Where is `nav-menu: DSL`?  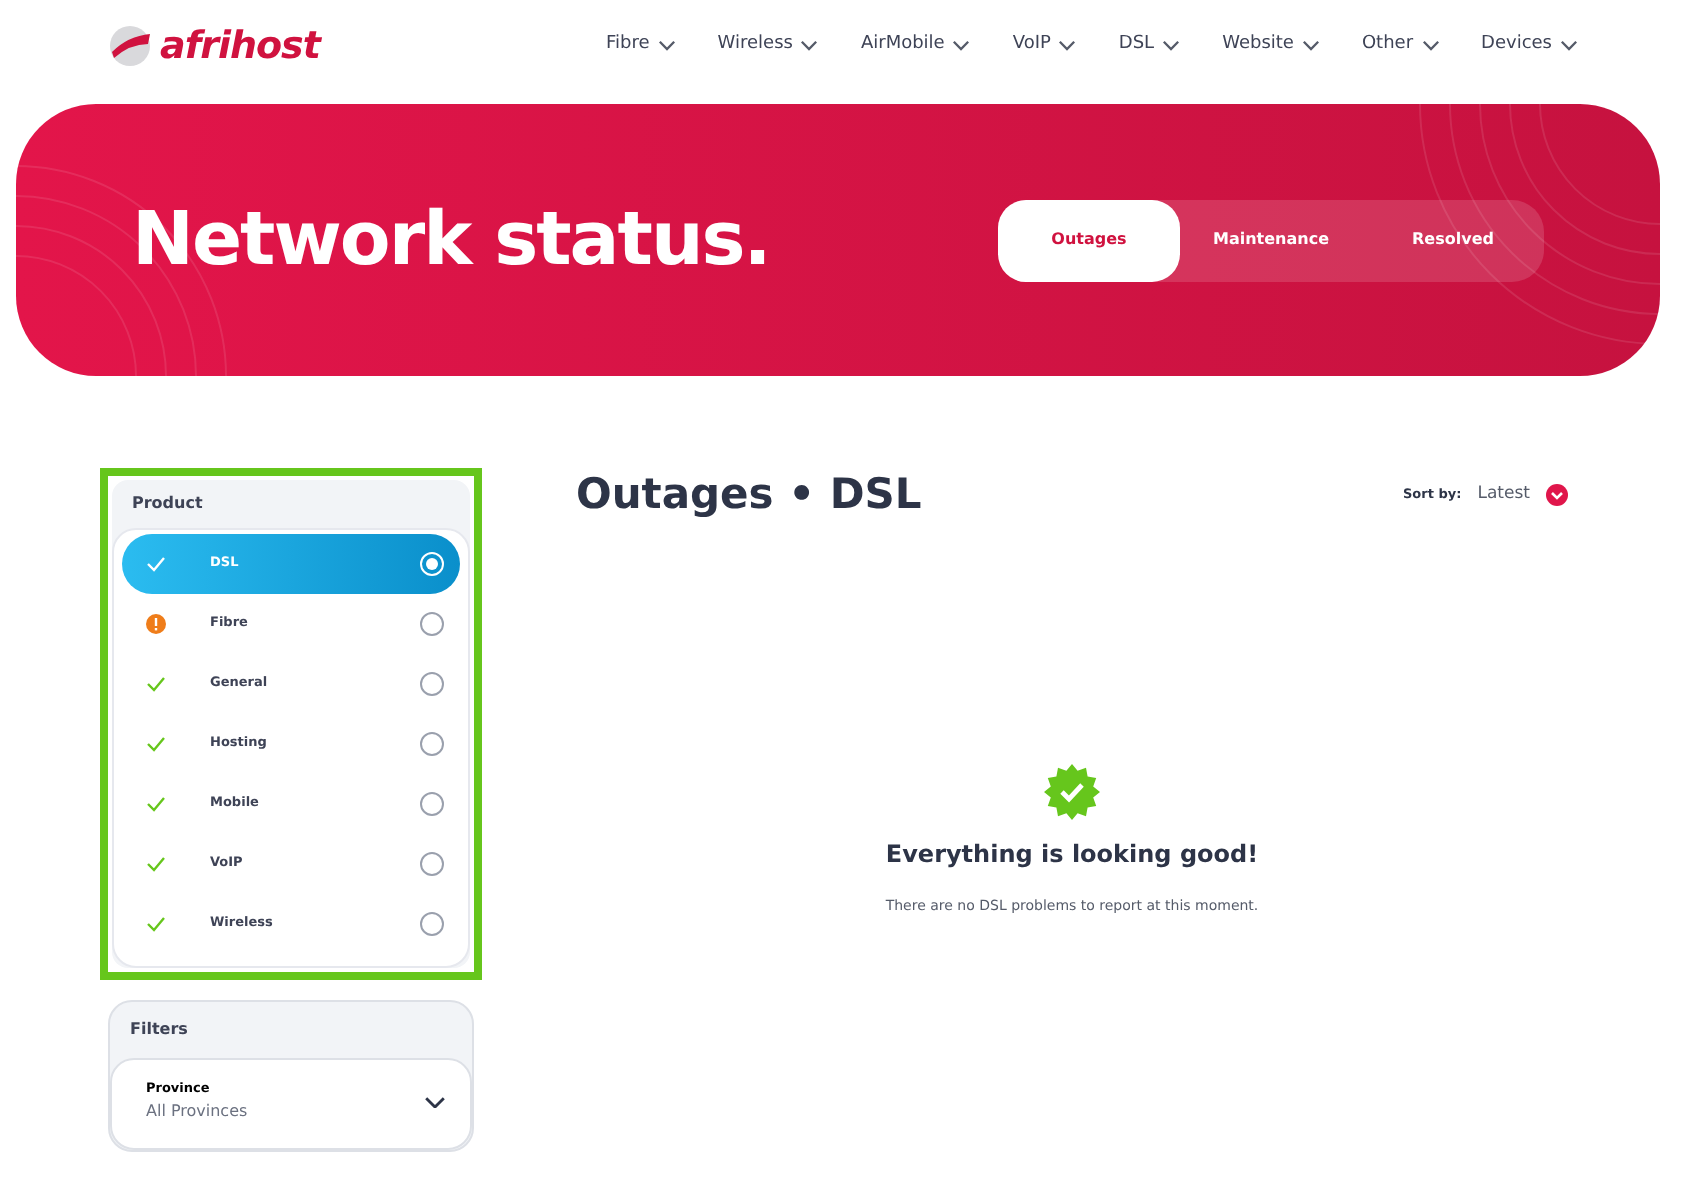 nav-menu: DSL is located at coordinates (1149, 46).